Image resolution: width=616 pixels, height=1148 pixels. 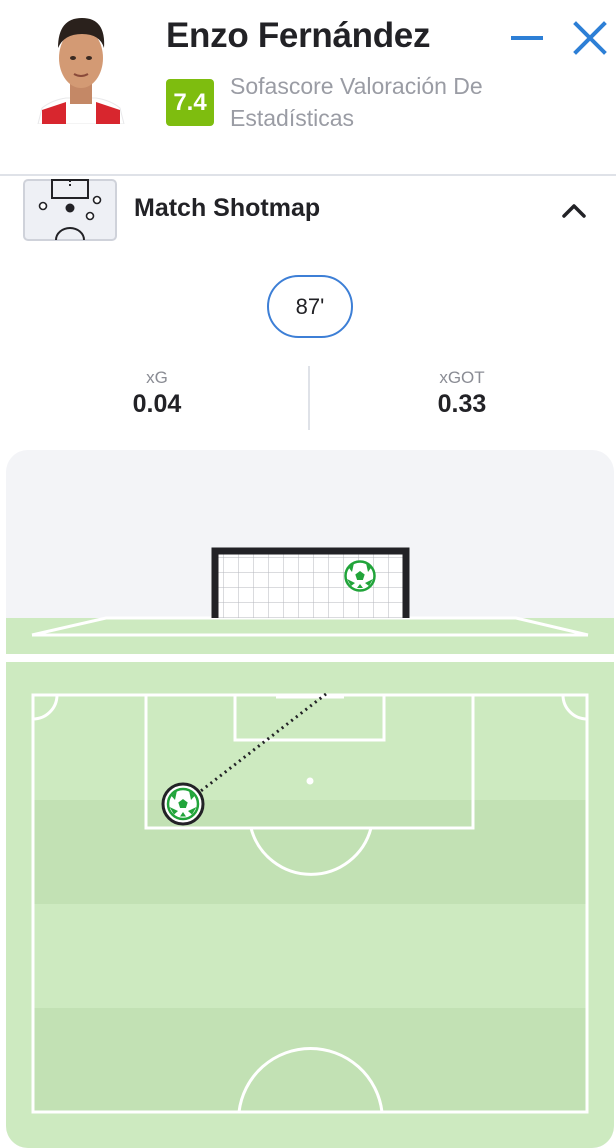 What do you see at coordinates (574, 210) in the screenshot?
I see `chevron-up-icon` at bounding box center [574, 210].